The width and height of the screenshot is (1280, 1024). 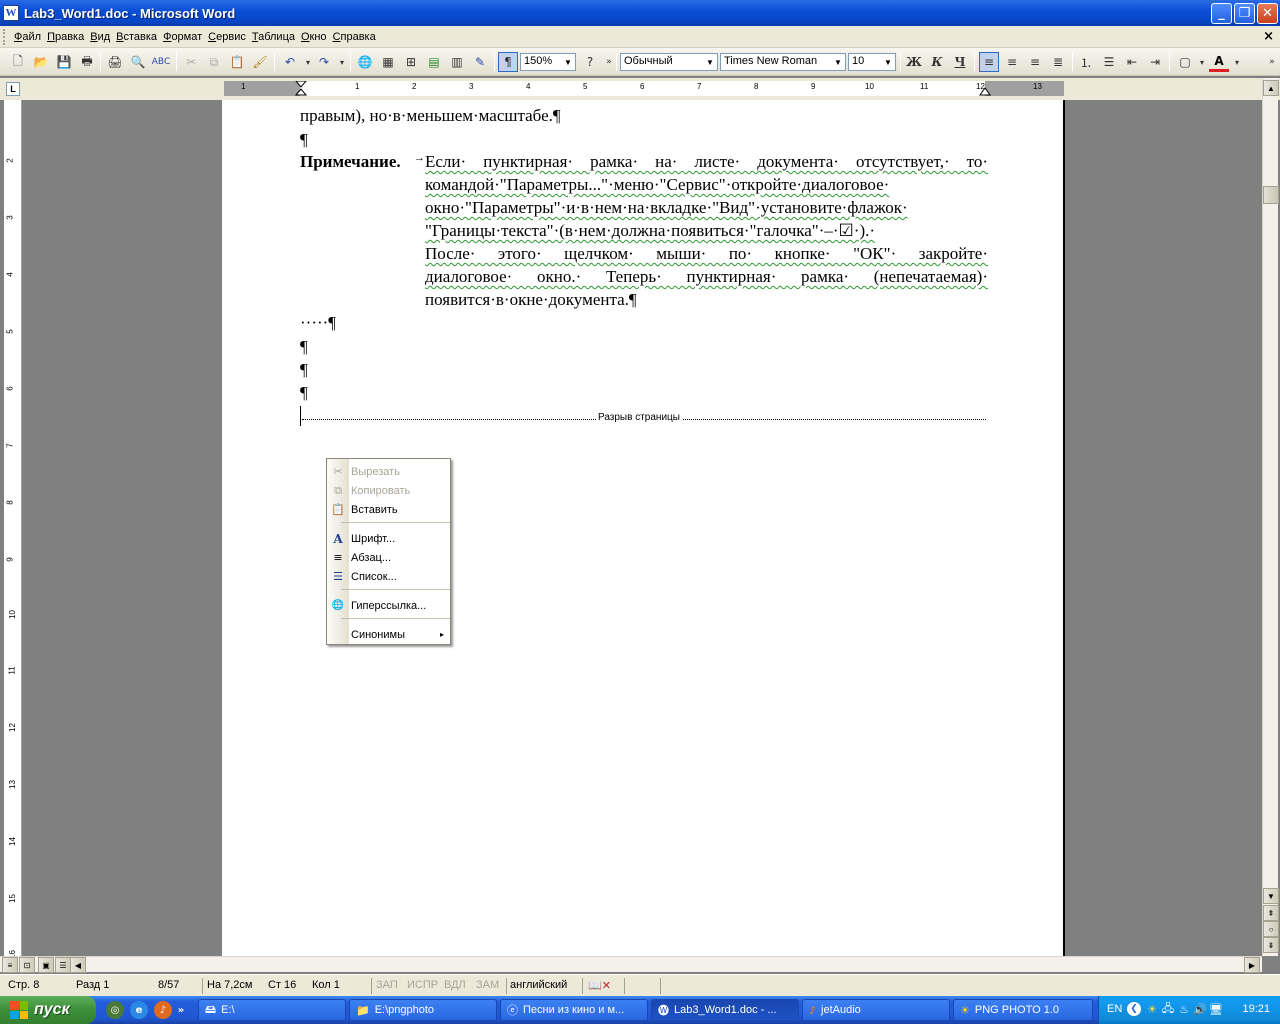 I want to click on hyperlink-icon: 🌐, so click(x=365, y=62).